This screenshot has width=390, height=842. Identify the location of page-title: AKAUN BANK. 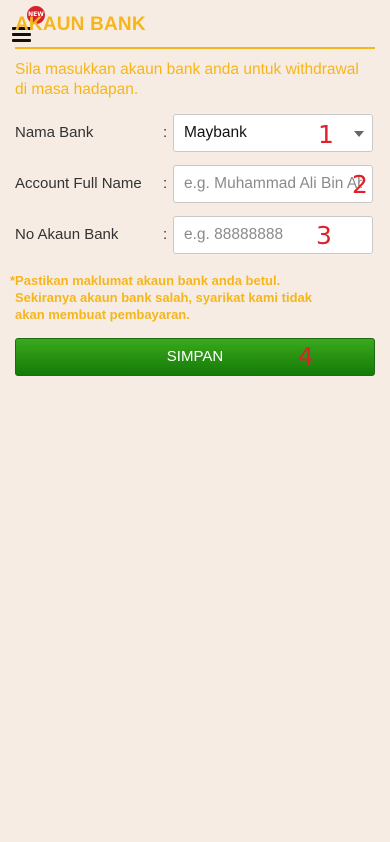
(80, 24).